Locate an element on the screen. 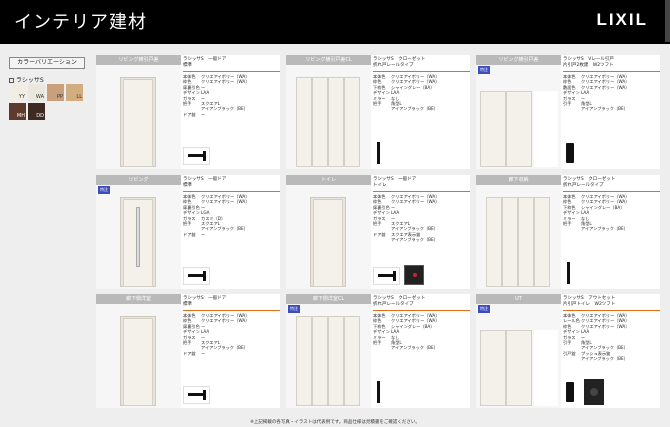 The height and width of the screenshot is (427, 670). spec-key: ドア錠 is located at coordinates (189, 234).